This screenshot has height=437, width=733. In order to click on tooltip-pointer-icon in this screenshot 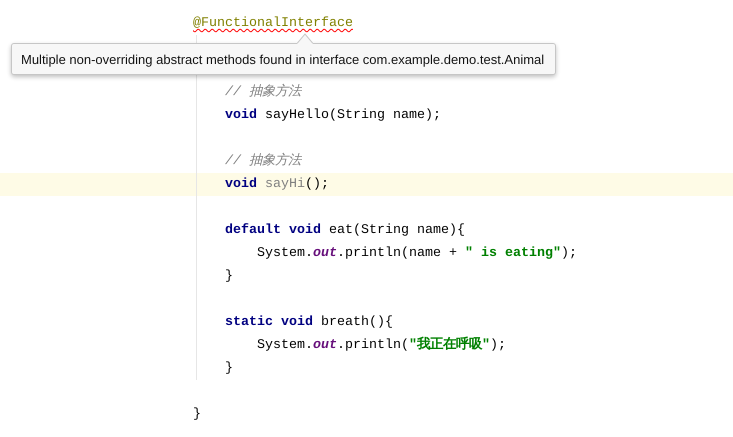, I will do `click(305, 39)`.